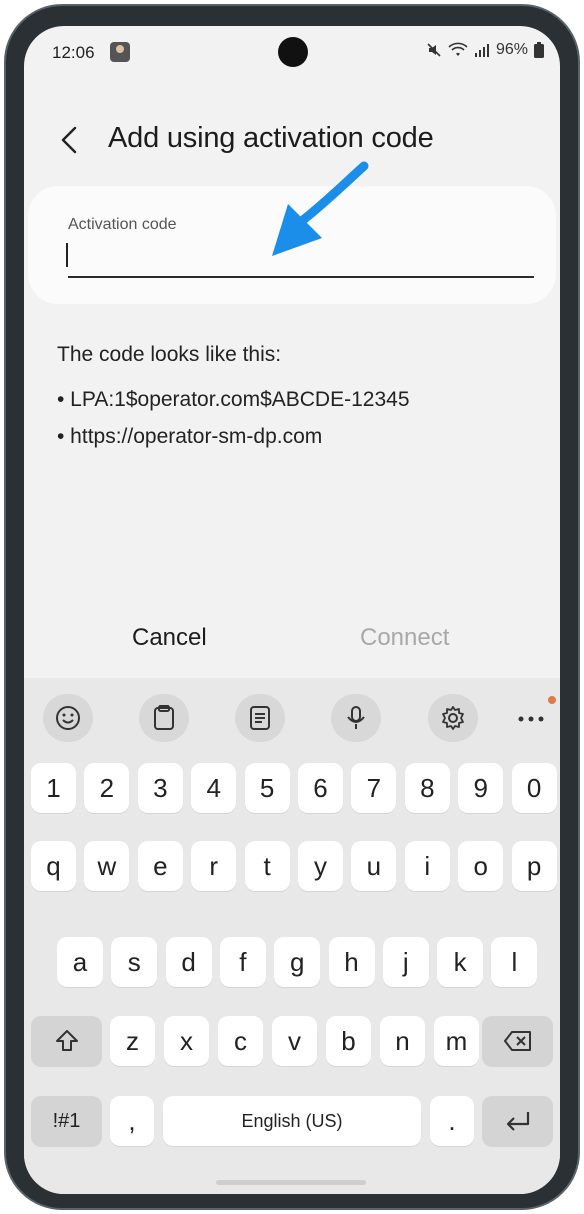 The image size is (584, 1214). I want to click on microphone-icon, so click(356, 717).